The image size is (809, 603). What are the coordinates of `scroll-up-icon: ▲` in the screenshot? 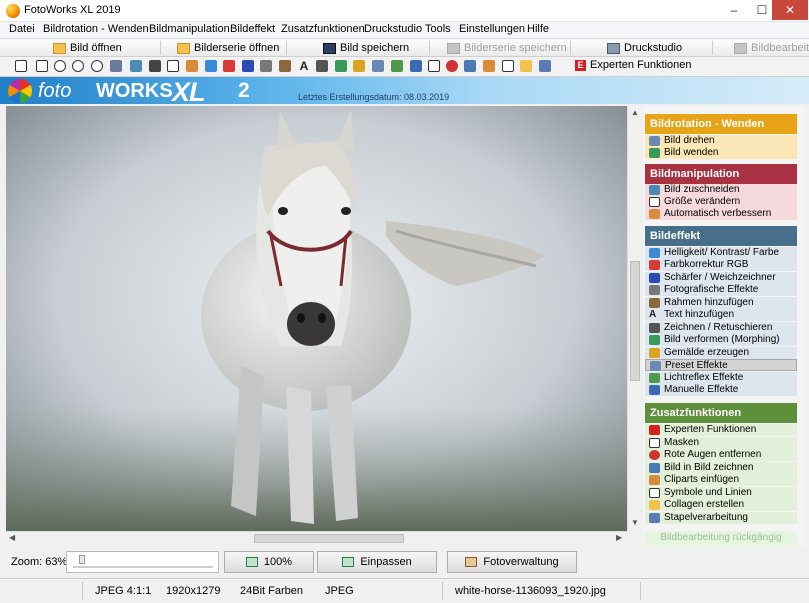 It's located at (635, 112).